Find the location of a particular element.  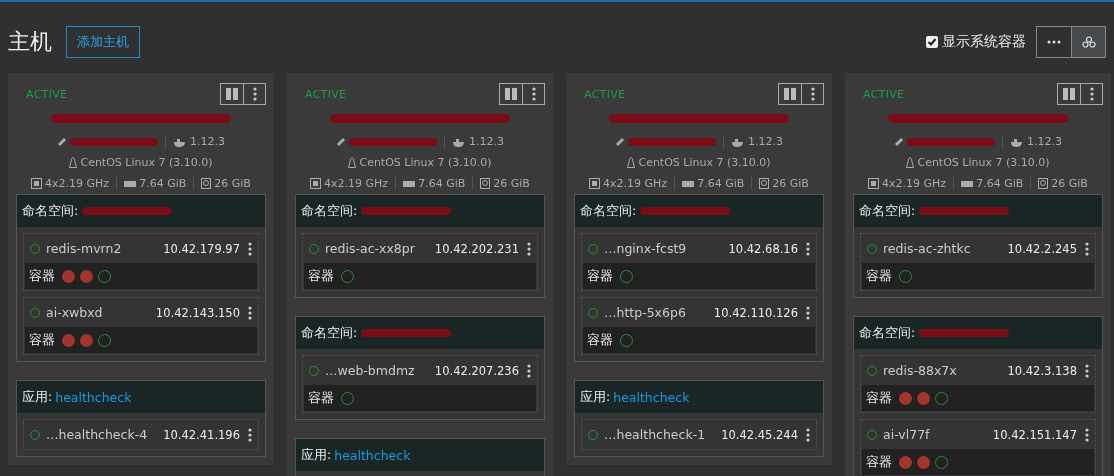

pod-name: redis-88x7x is located at coordinates (945, 370).